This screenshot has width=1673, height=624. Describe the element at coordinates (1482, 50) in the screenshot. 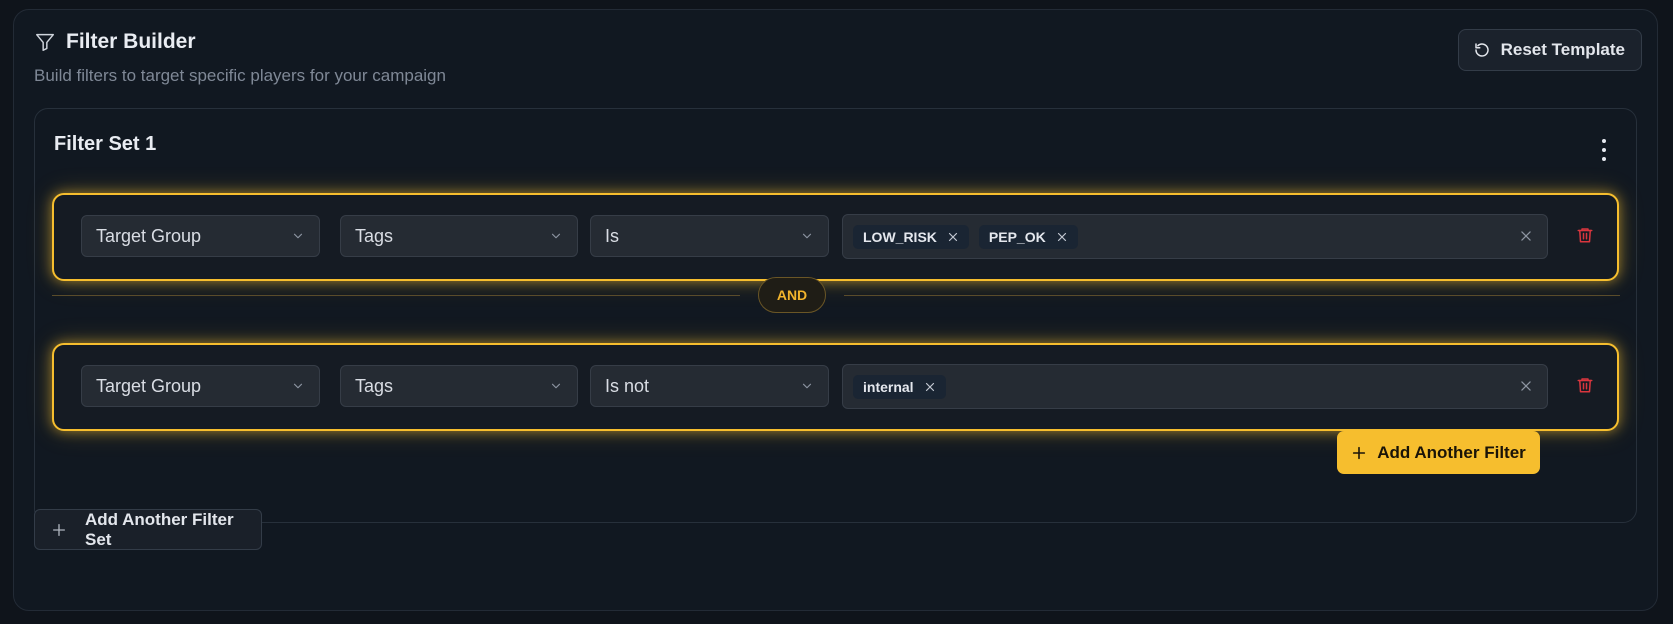

I see `reset-icon` at that location.